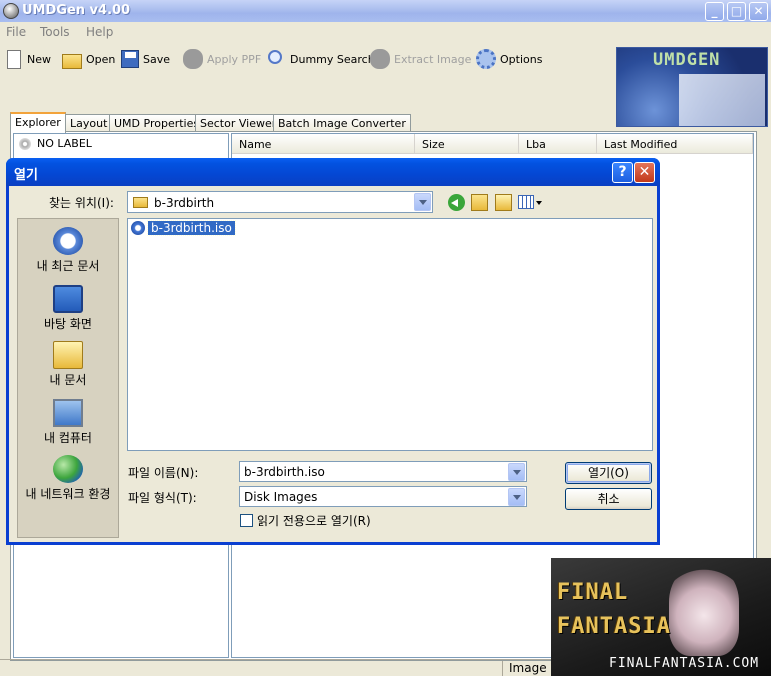  What do you see at coordinates (687, 60) in the screenshot?
I see `logo-text: UMDGEN` at bounding box center [687, 60].